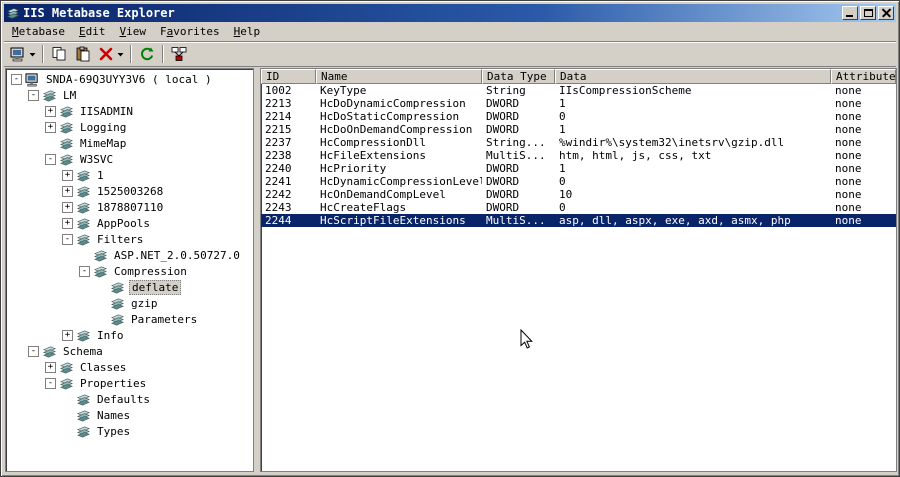 The height and width of the screenshot is (477, 900). What do you see at coordinates (288, 76) in the screenshot?
I see `column-header-id: ID` at bounding box center [288, 76].